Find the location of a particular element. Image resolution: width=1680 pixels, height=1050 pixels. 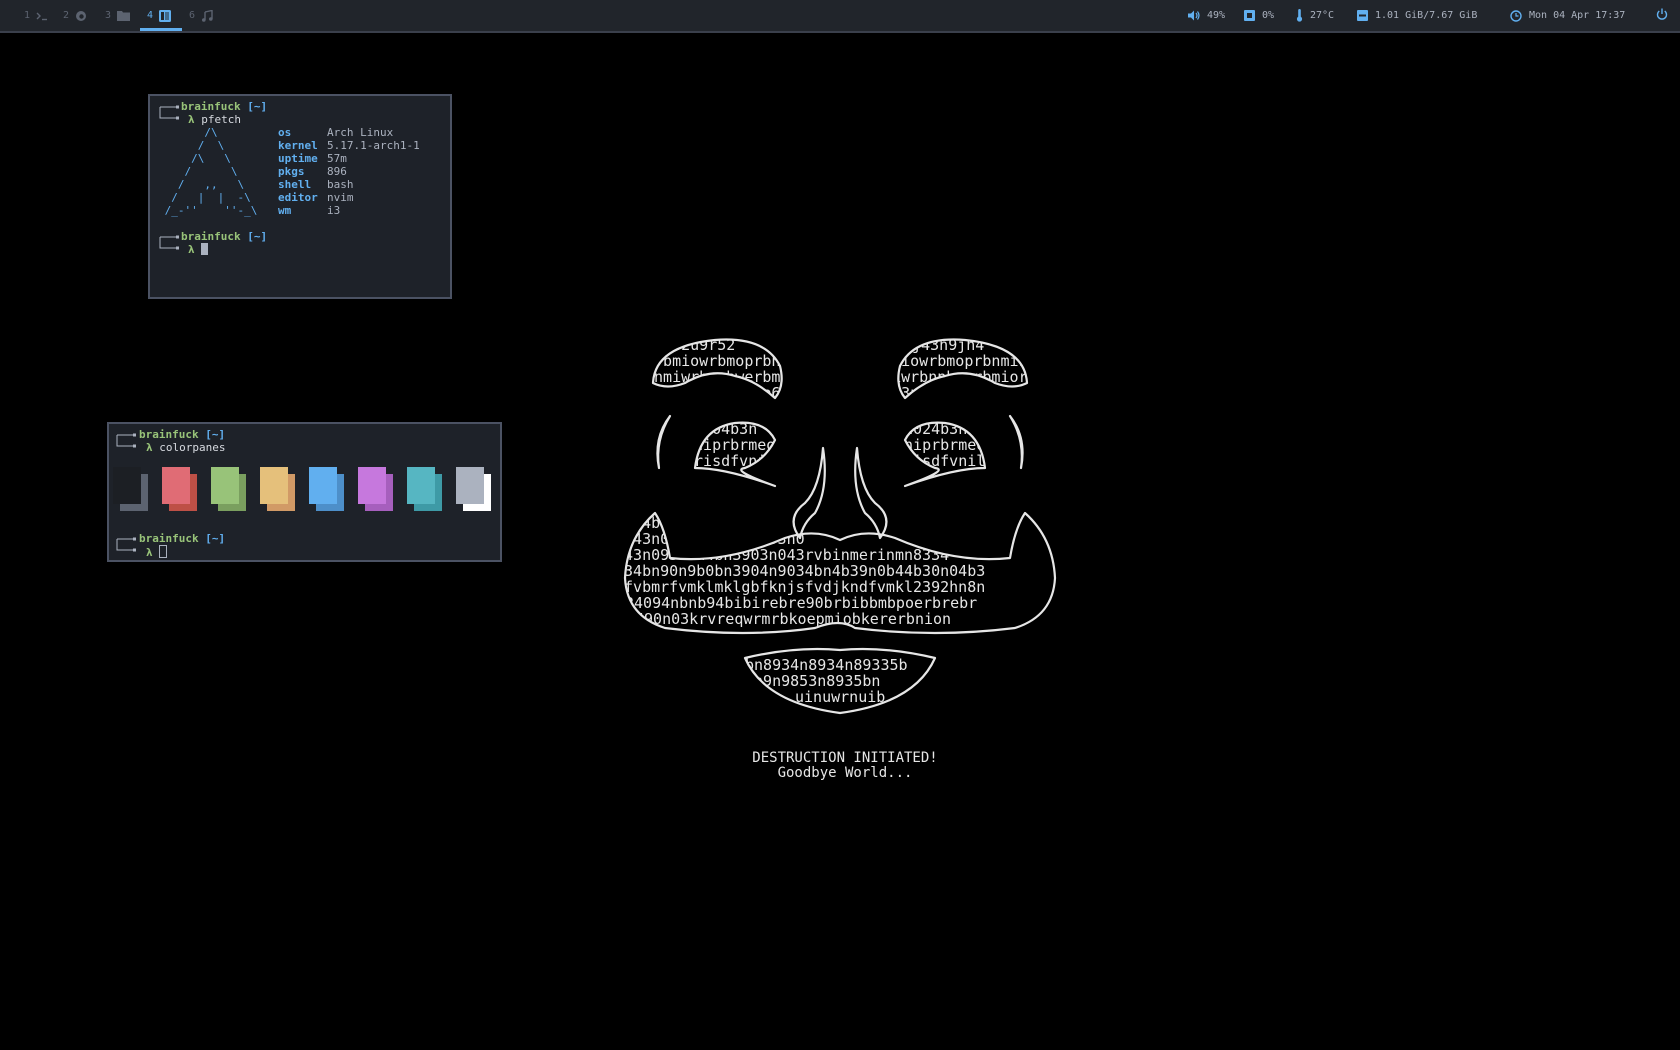

cpu-module: 0% is located at coordinates (1259, 15).